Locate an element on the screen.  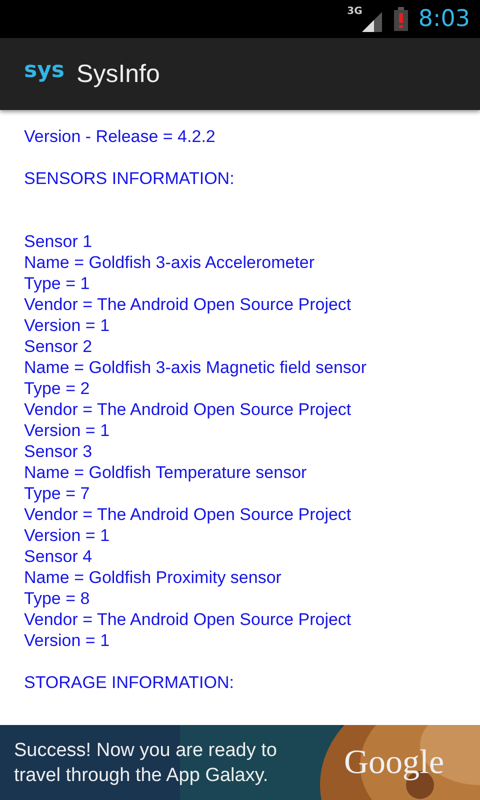
brand-name: Google is located at coordinates (394, 763).